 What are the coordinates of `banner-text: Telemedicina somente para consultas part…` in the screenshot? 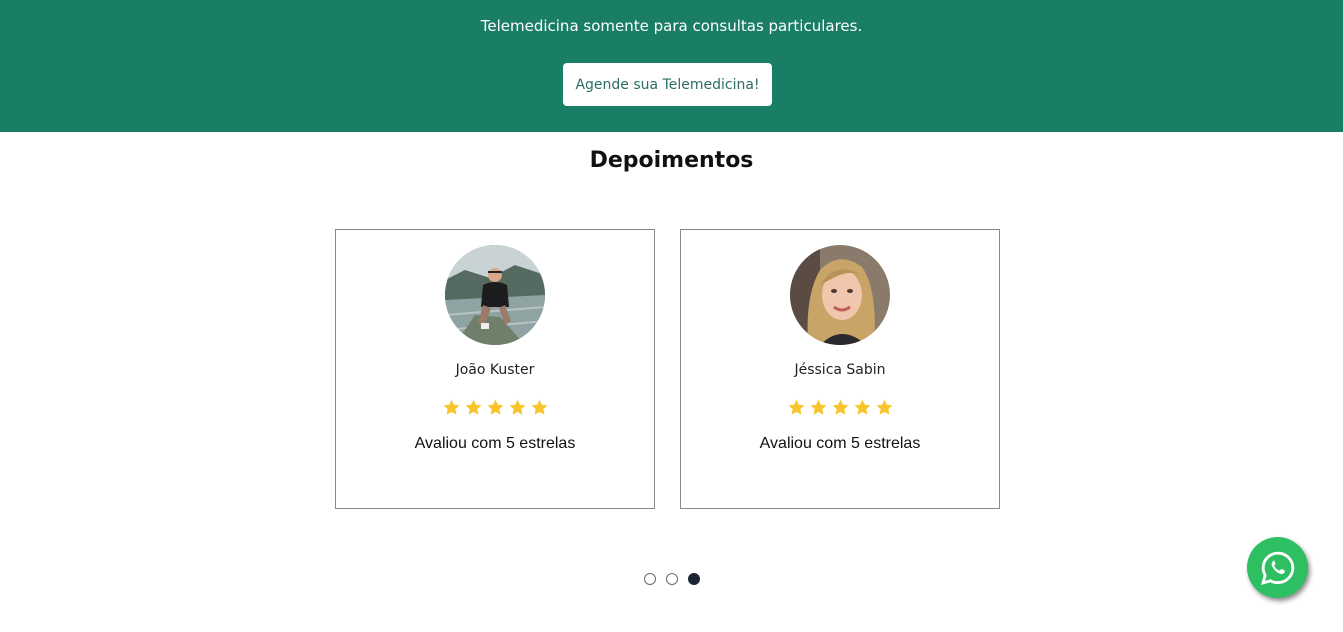 It's located at (671, 26).